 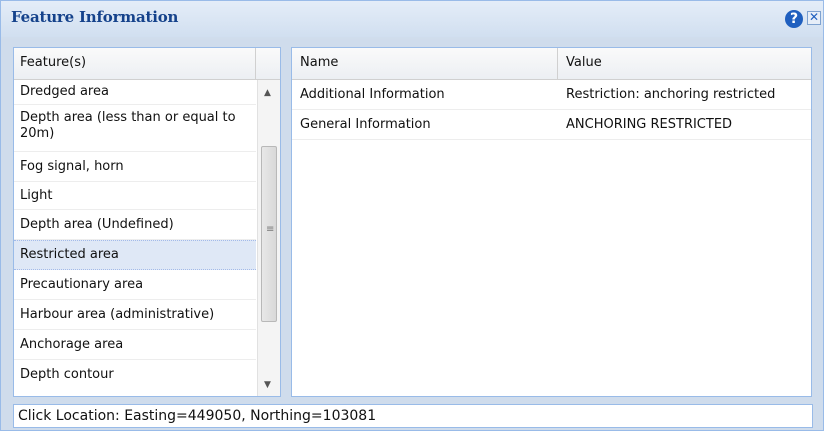 I want to click on attribute-value: Restriction: anchoring restricted, so click(x=671, y=94).